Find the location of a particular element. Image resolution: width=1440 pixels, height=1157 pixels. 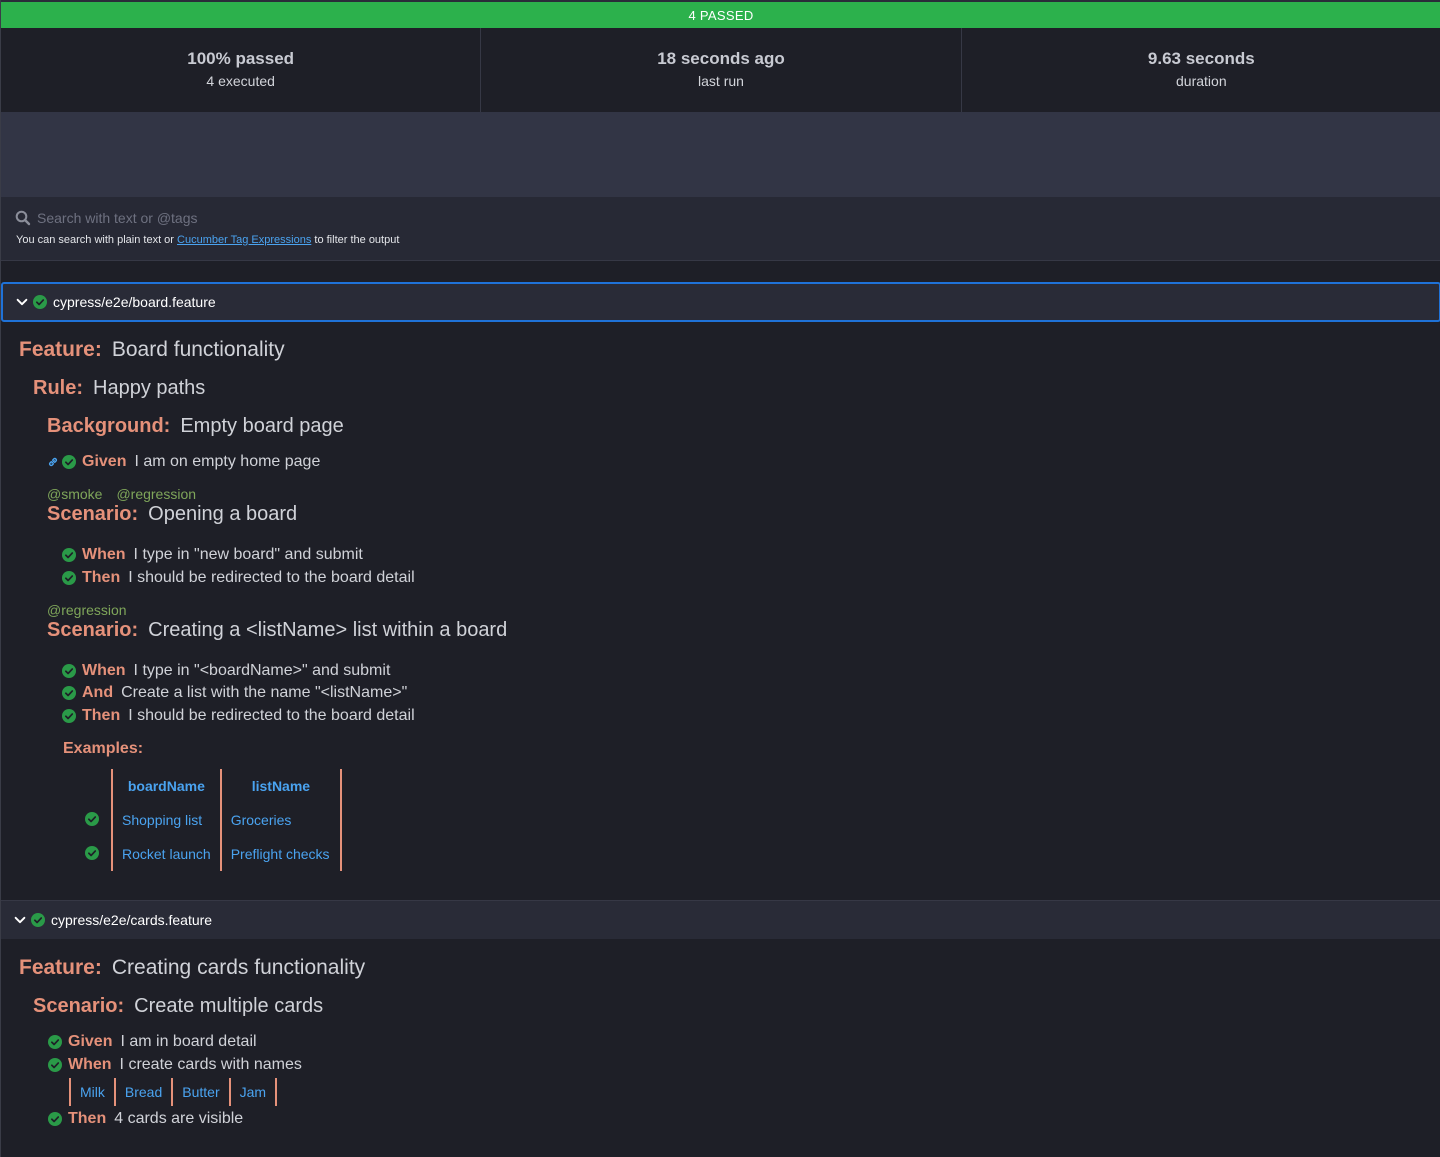

rule-title: Rule: Happy paths is located at coordinates (119, 388).